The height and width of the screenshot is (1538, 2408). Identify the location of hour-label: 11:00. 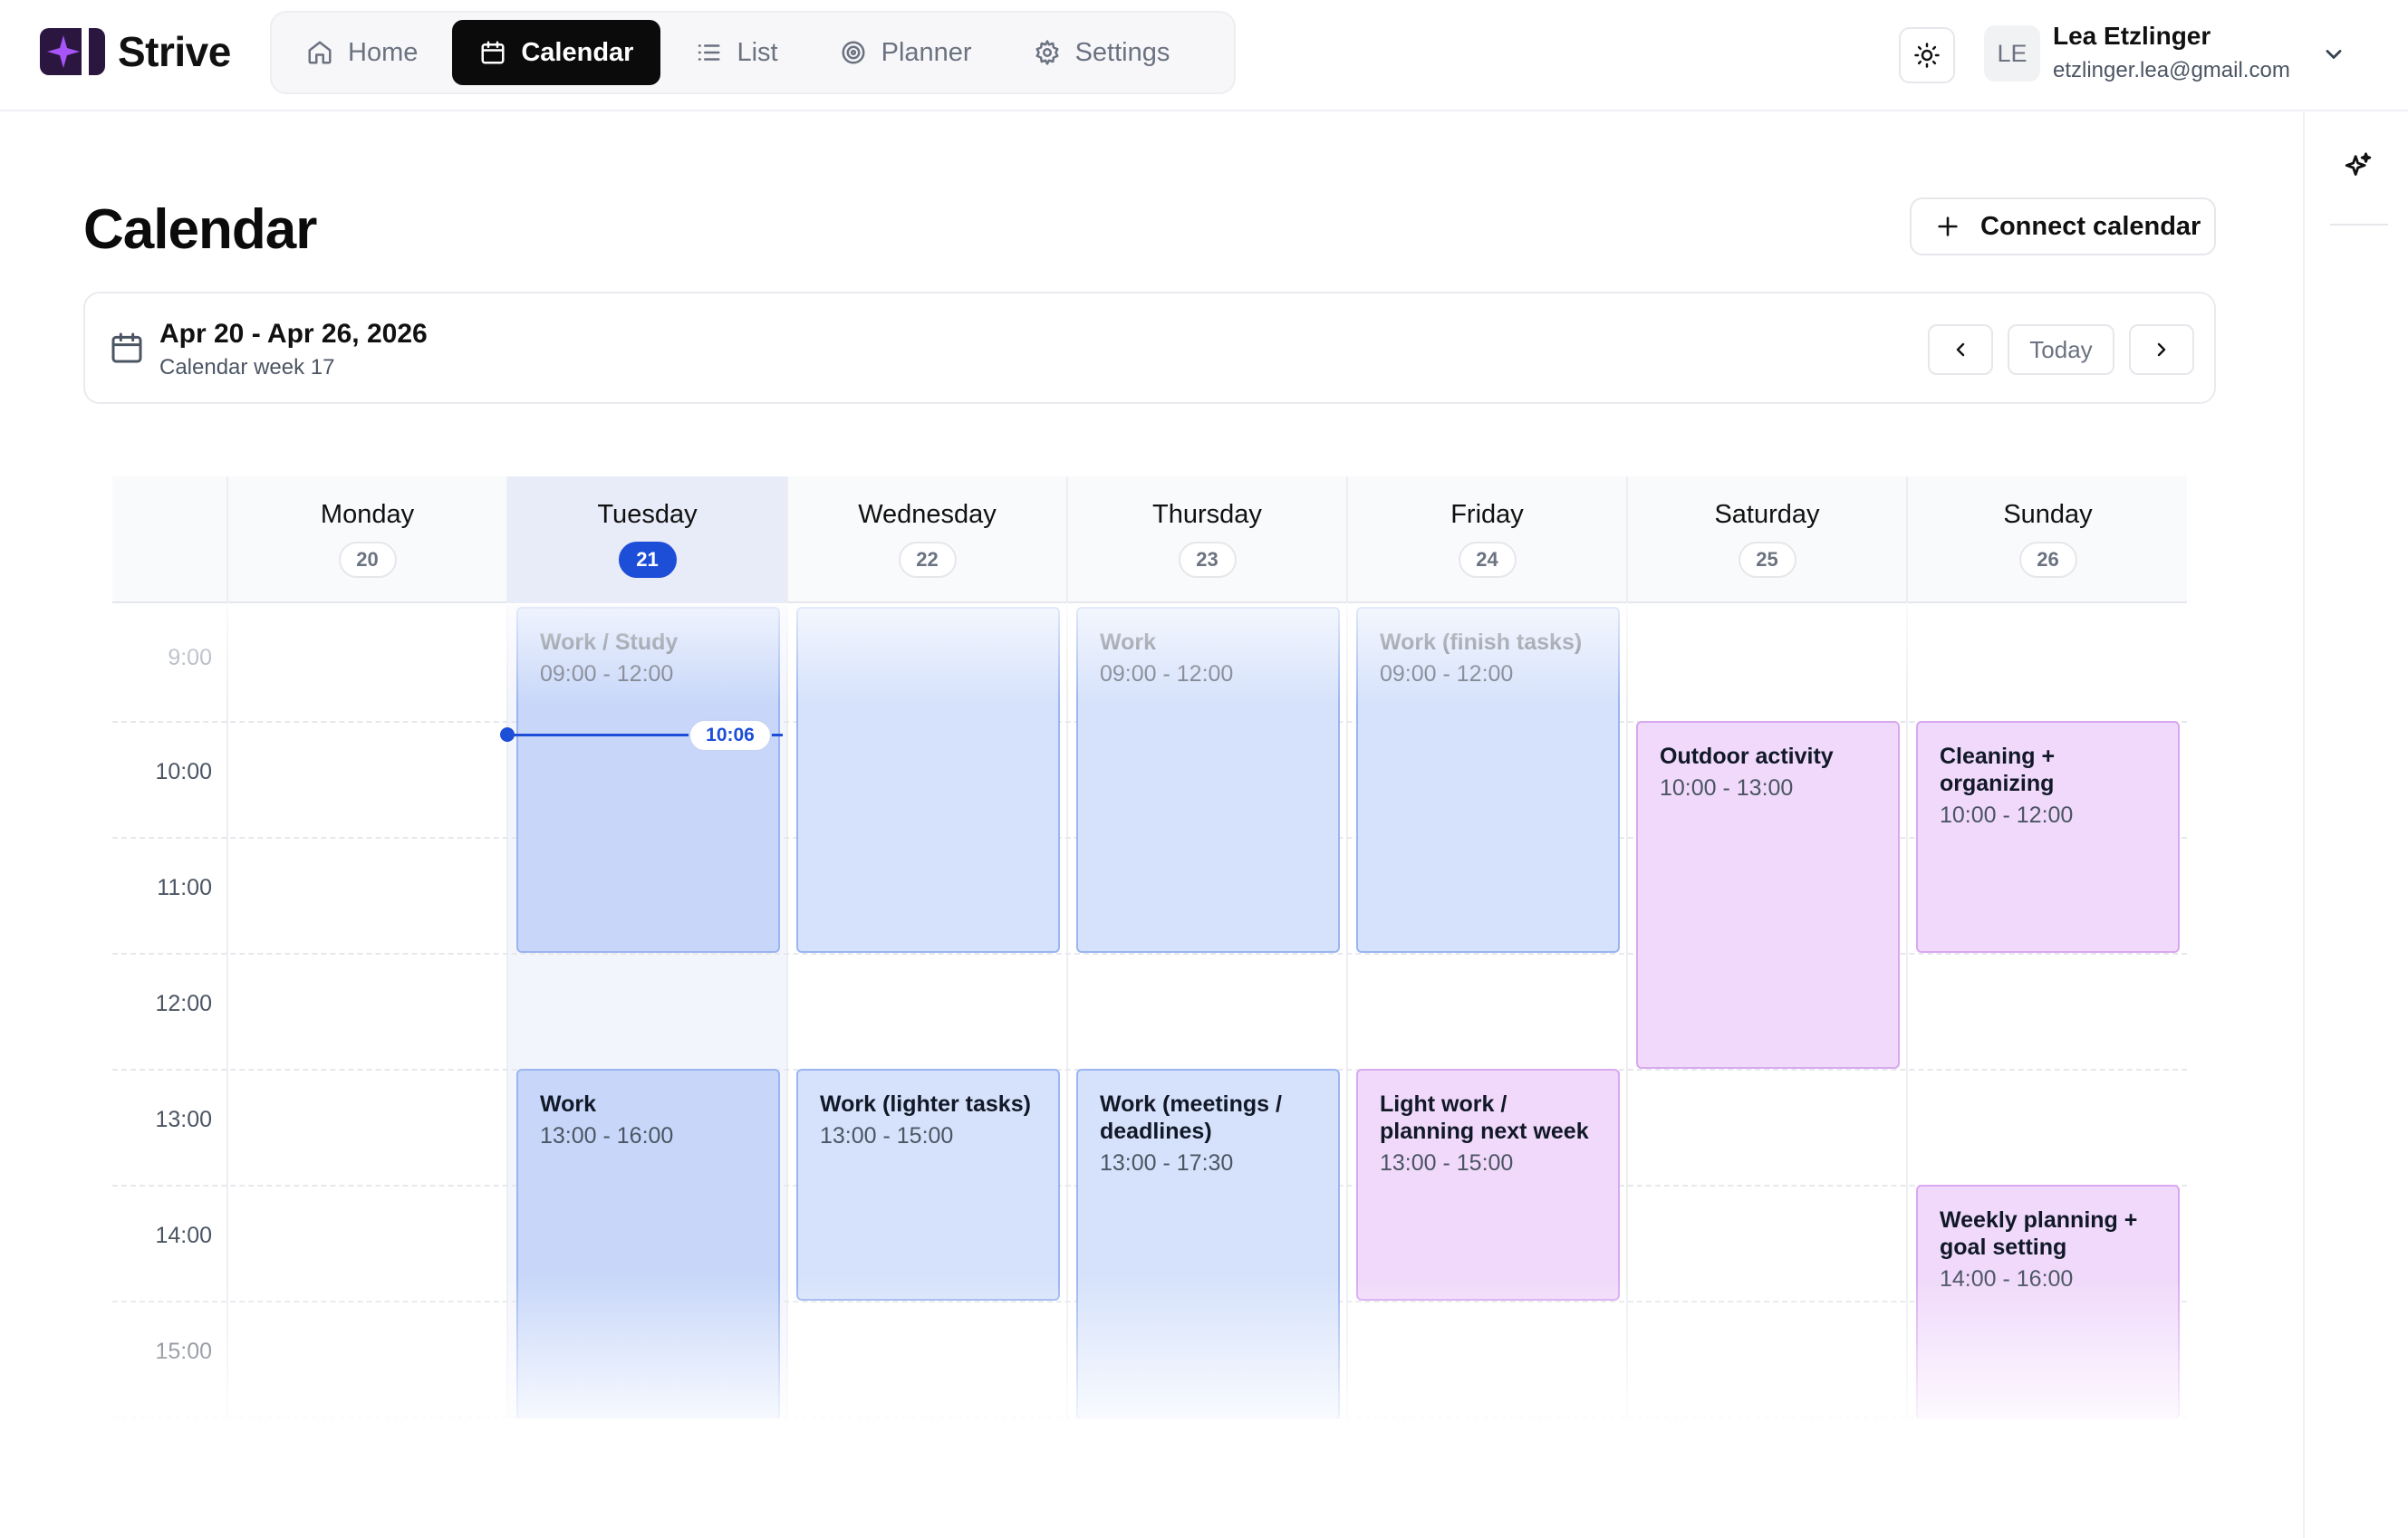
(184, 887).